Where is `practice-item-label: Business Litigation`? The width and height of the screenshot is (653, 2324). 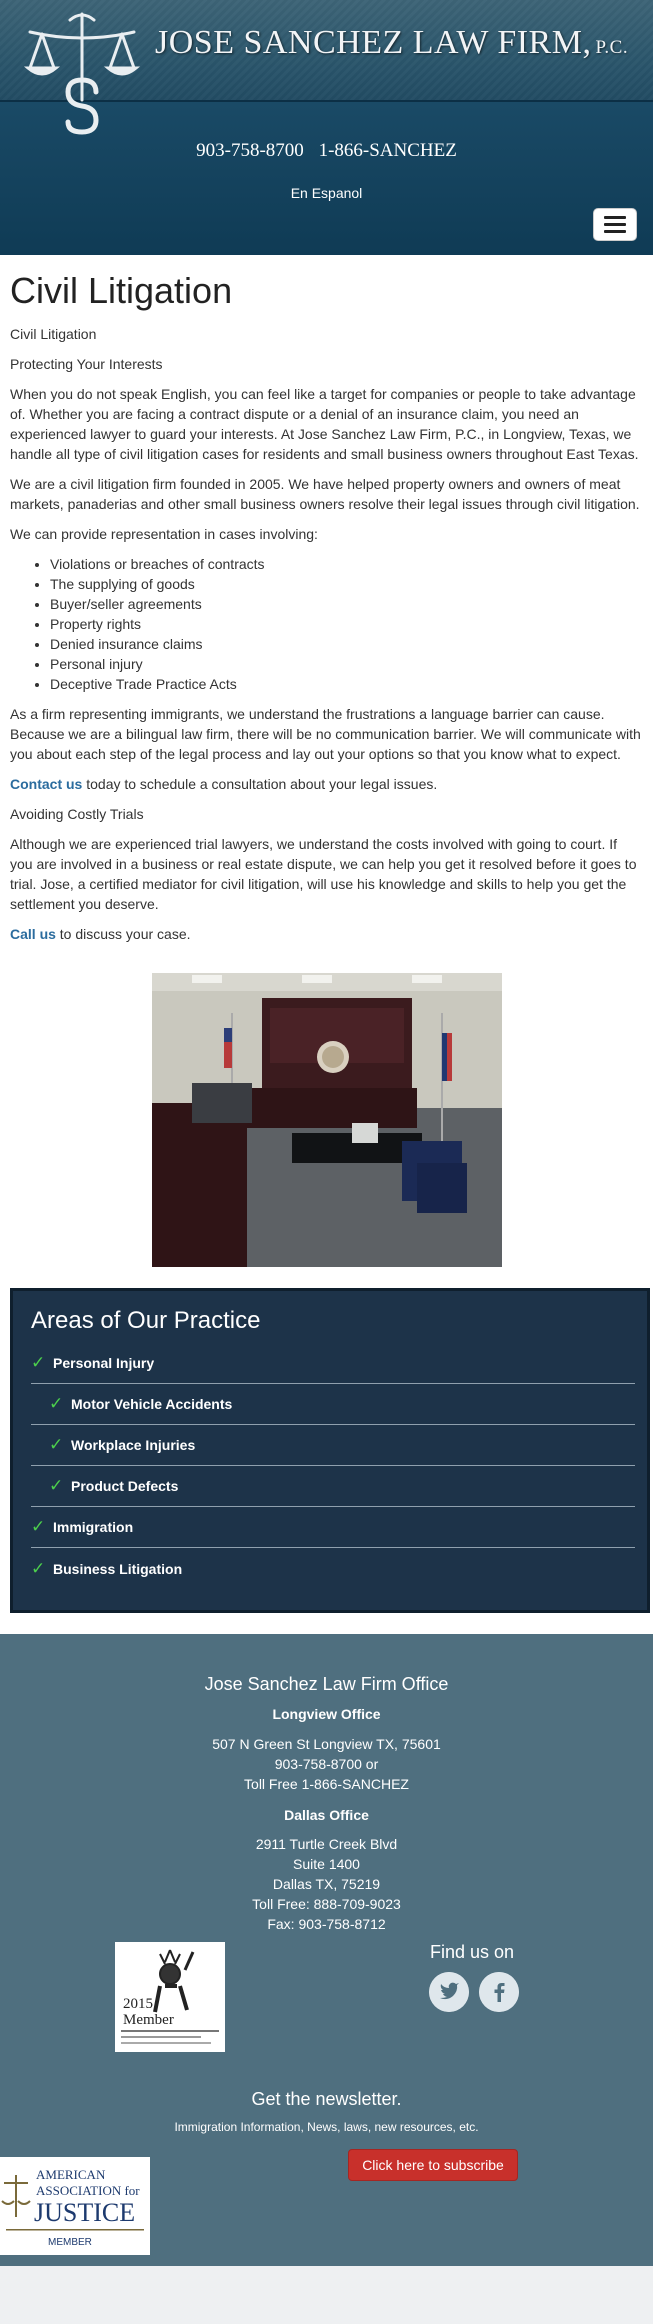
practice-item-label: Business Litigation is located at coordinates (118, 1568).